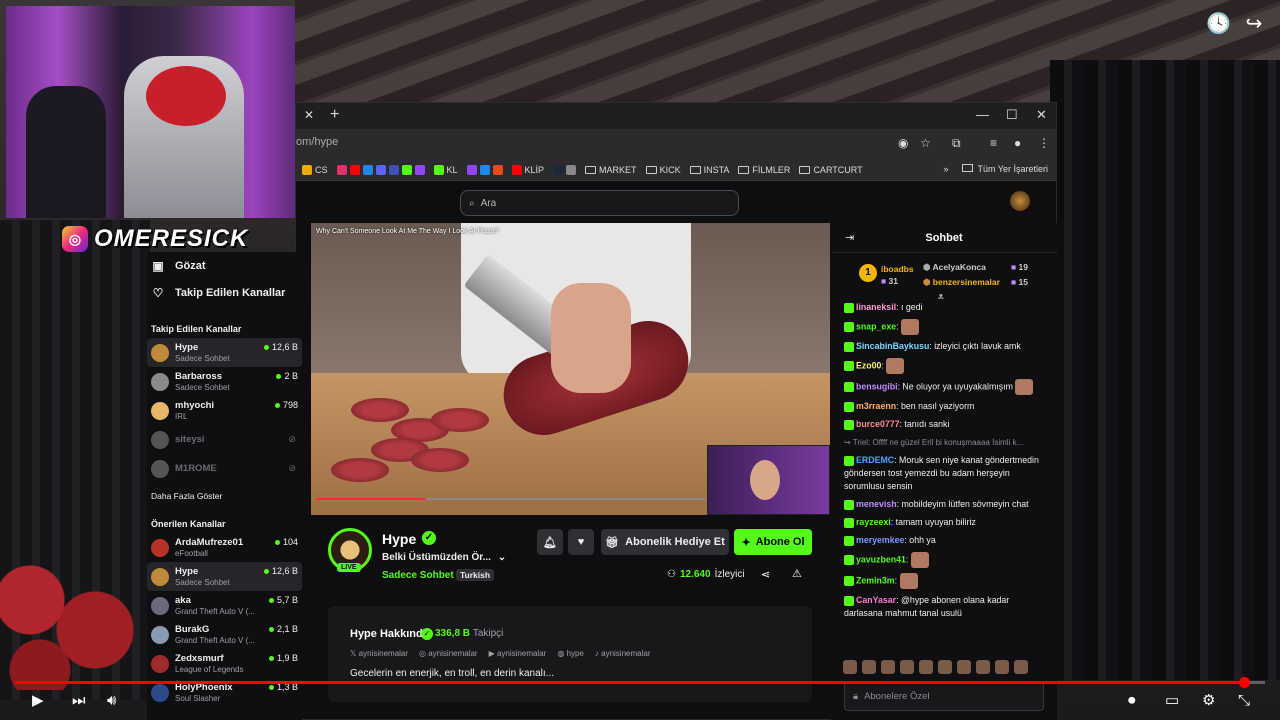 The height and width of the screenshot is (720, 1280). What do you see at coordinates (224, 439) in the screenshot?
I see `channel-item: siteysi ⊘` at bounding box center [224, 439].